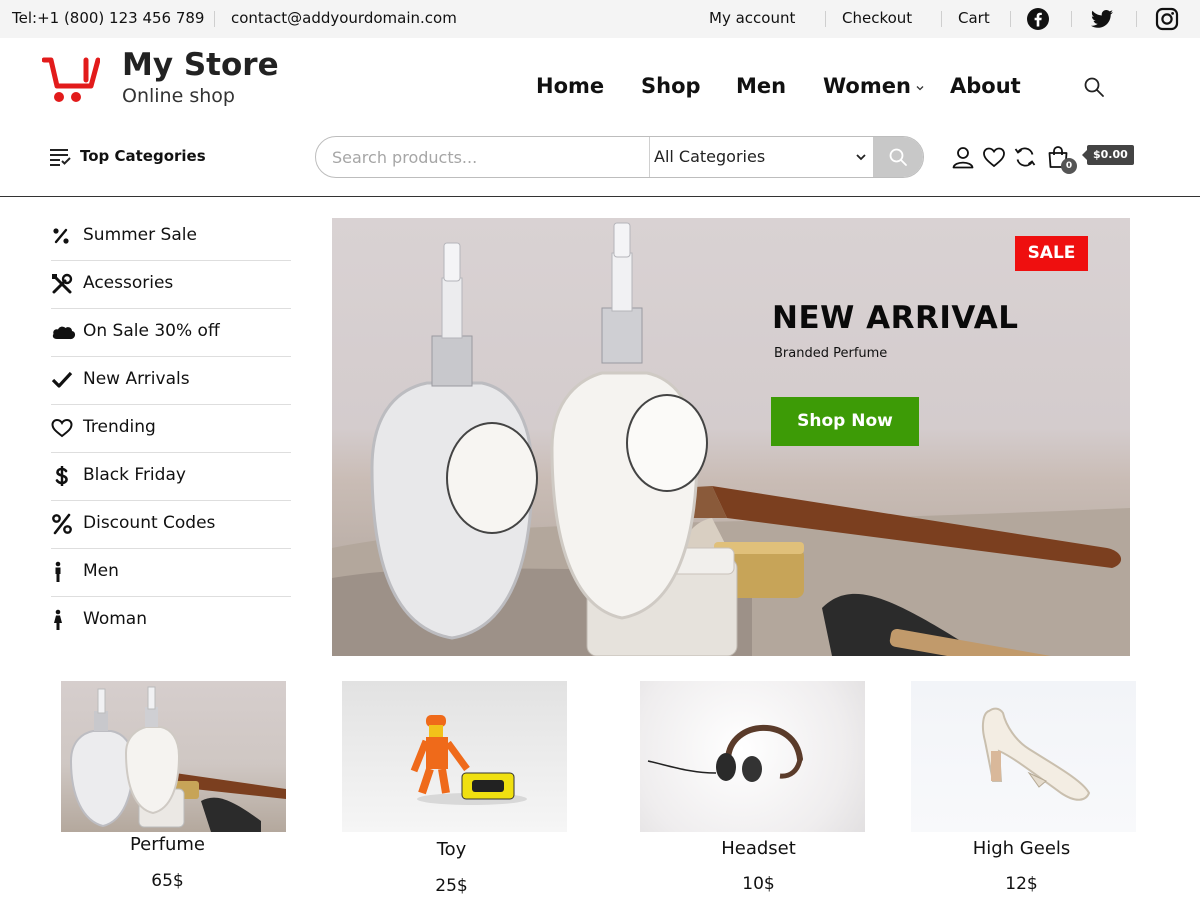 The image size is (1200, 900). Describe the element at coordinates (877, 18) in the screenshot. I see `checkout-link: Checkout` at that location.